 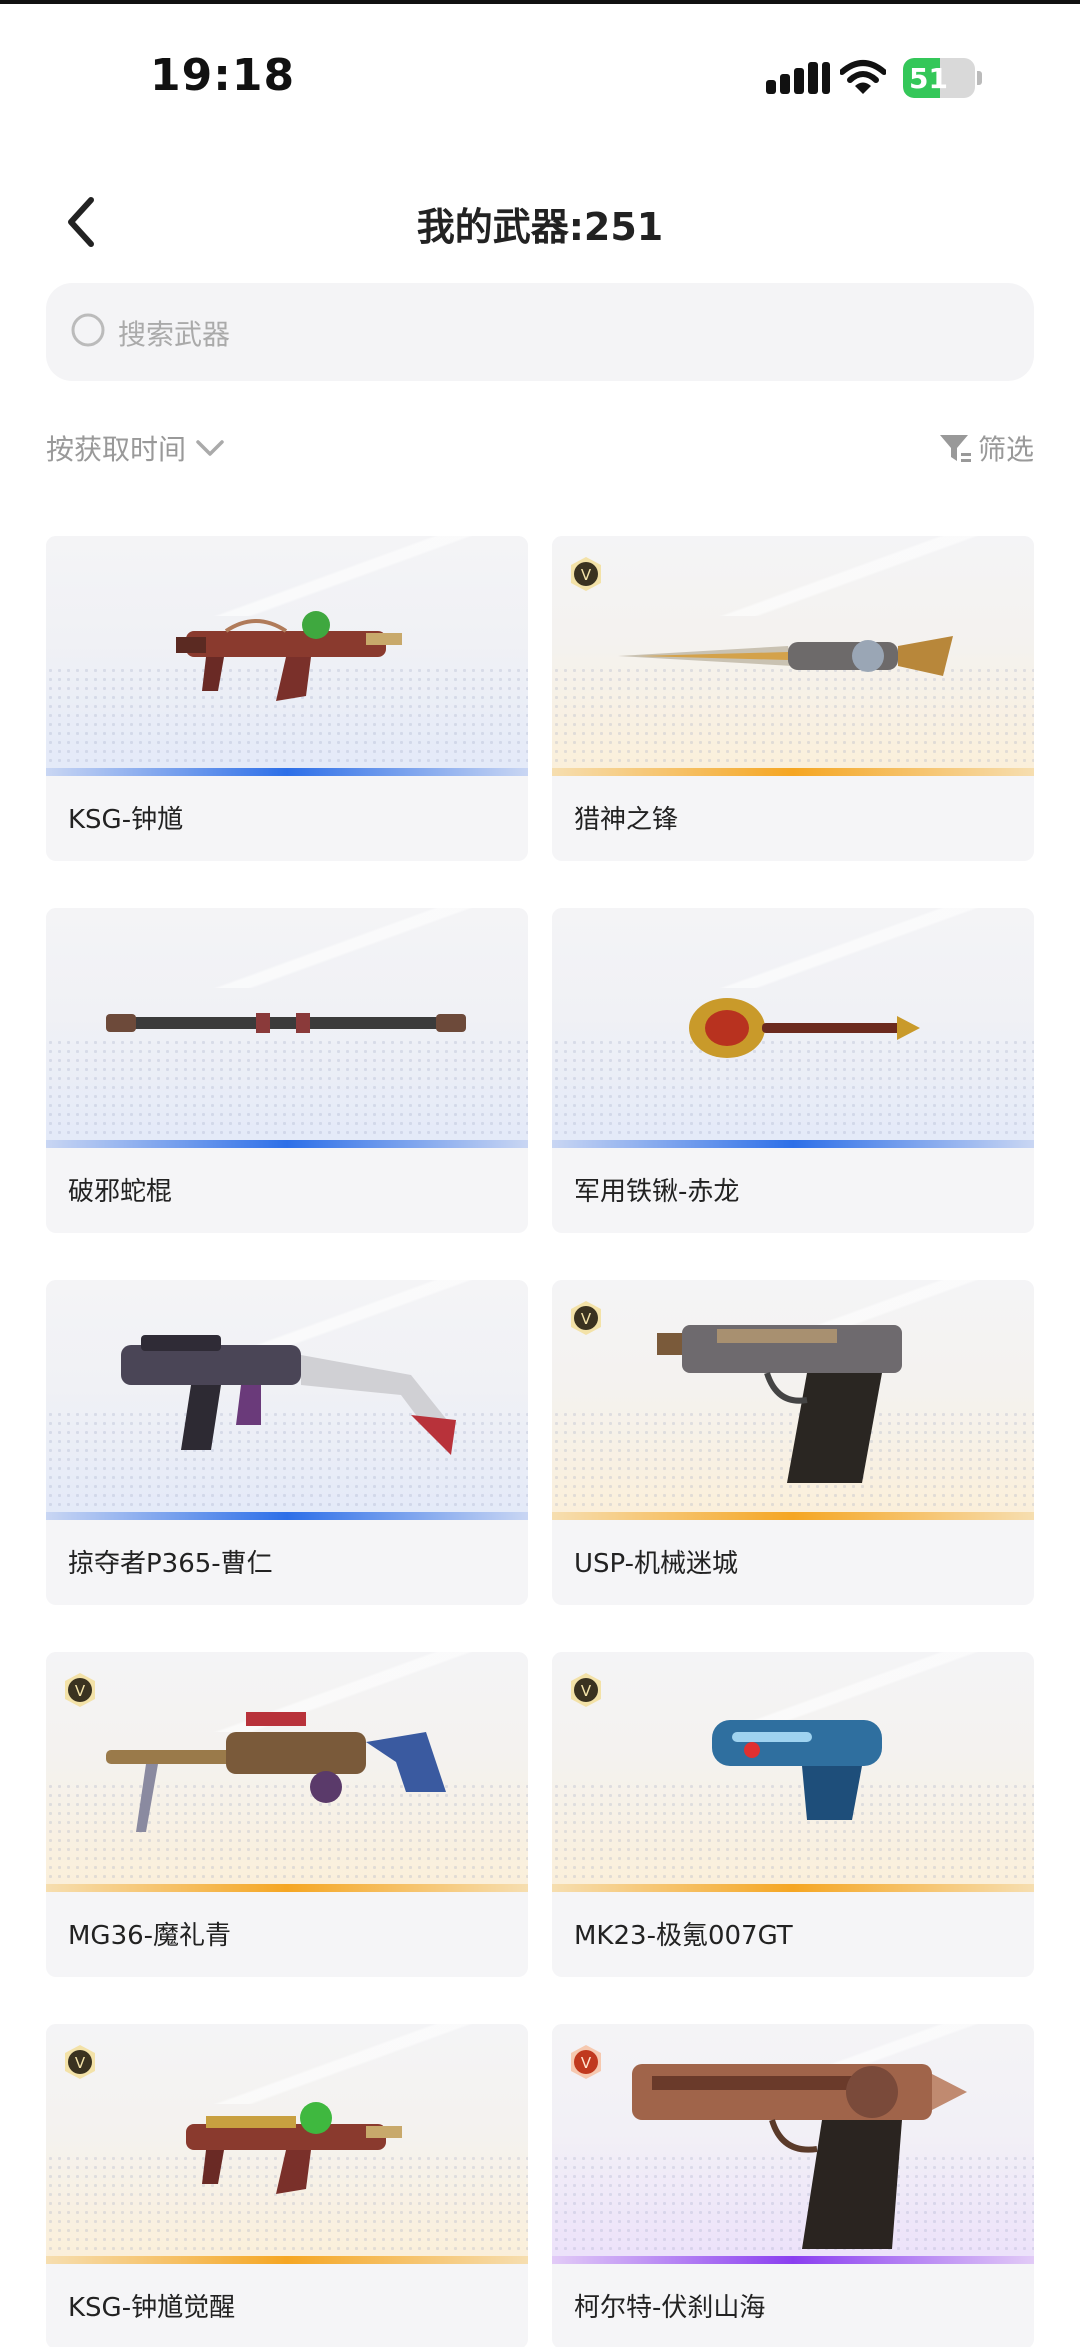 What do you see at coordinates (779, 1404) in the screenshot?
I see `pistol-icon` at bounding box center [779, 1404].